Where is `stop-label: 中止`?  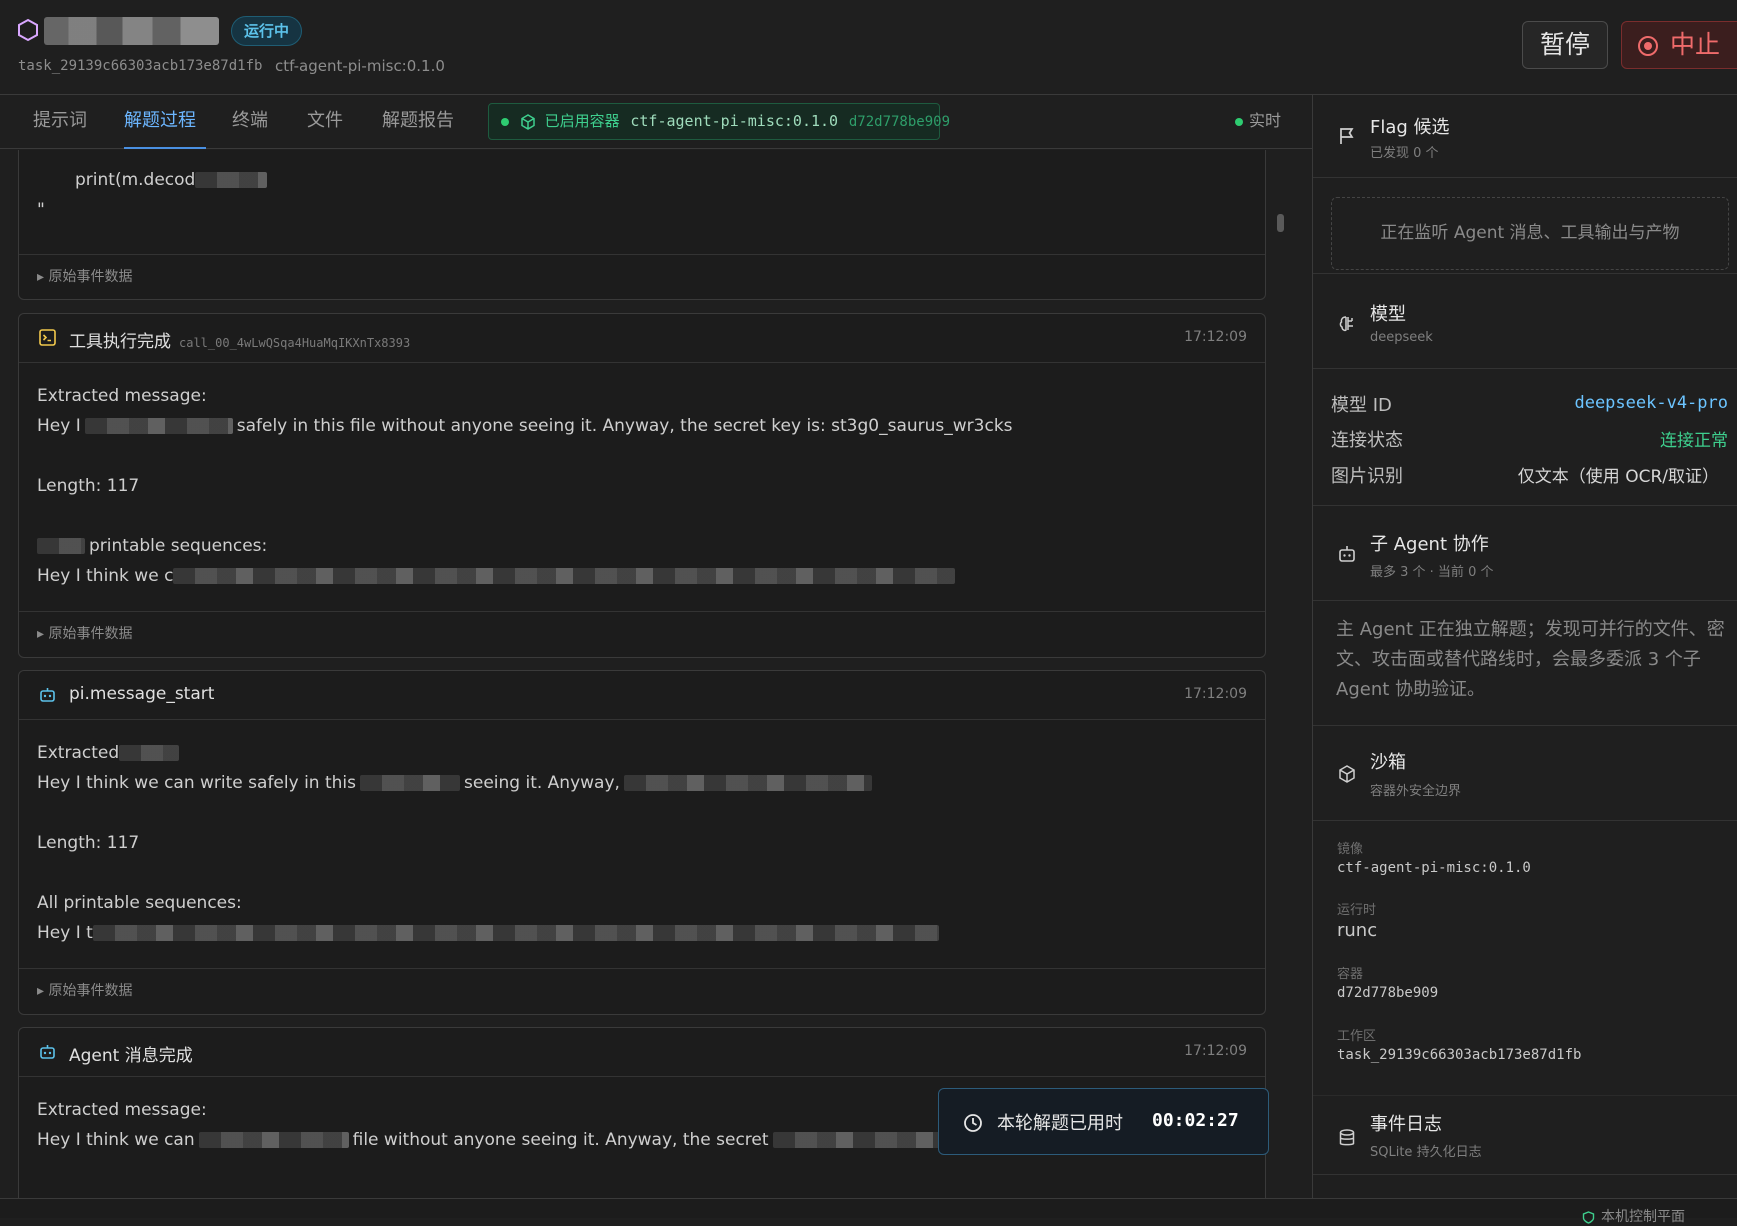 stop-label: 中止 is located at coordinates (1695, 44).